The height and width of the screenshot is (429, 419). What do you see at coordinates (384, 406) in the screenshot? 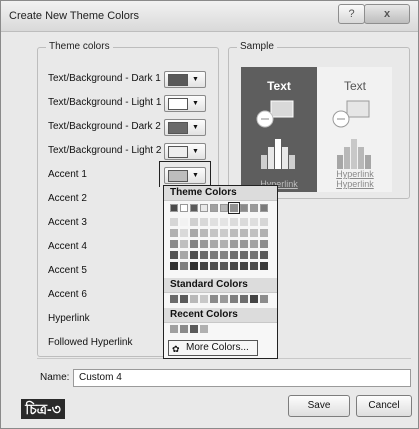
I see `cancel-button: Cancel` at bounding box center [384, 406].